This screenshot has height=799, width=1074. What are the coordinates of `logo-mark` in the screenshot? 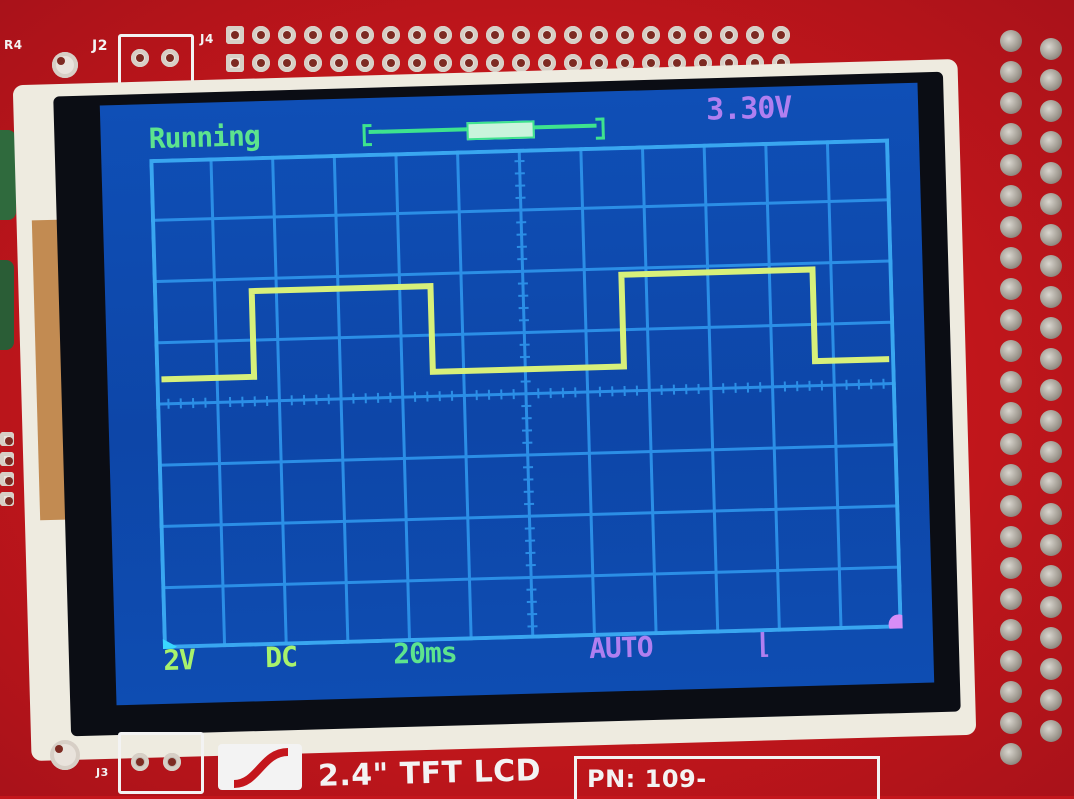 It's located at (260, 767).